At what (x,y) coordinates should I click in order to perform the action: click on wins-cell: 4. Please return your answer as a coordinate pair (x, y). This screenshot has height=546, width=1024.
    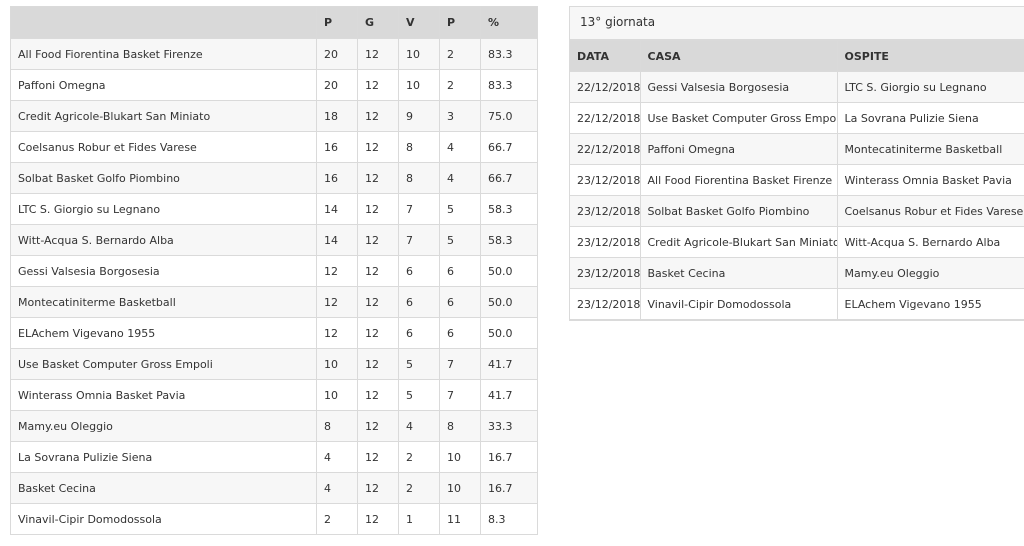
    Looking at the image, I should click on (419, 426).